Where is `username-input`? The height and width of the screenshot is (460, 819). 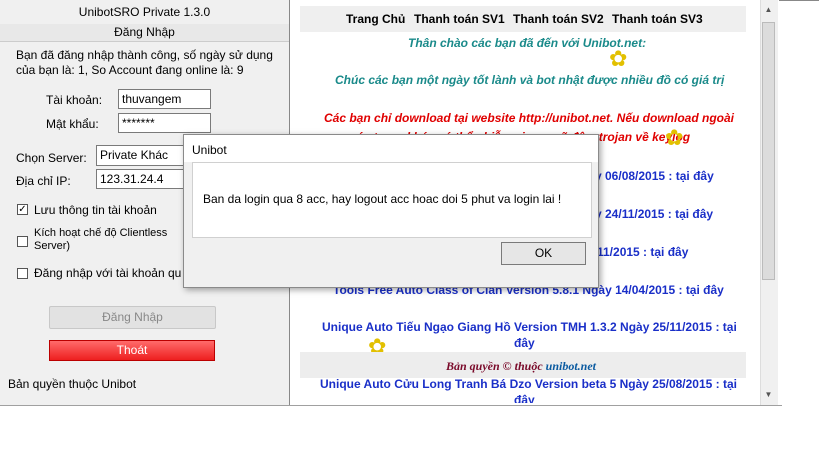 username-input is located at coordinates (164, 99).